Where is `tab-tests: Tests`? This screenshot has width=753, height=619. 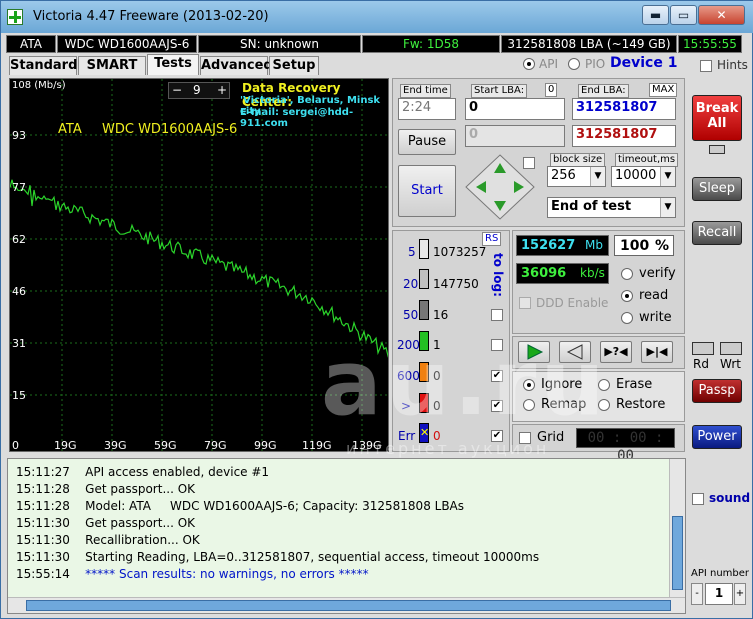 tab-tests: Tests is located at coordinates (173, 64).